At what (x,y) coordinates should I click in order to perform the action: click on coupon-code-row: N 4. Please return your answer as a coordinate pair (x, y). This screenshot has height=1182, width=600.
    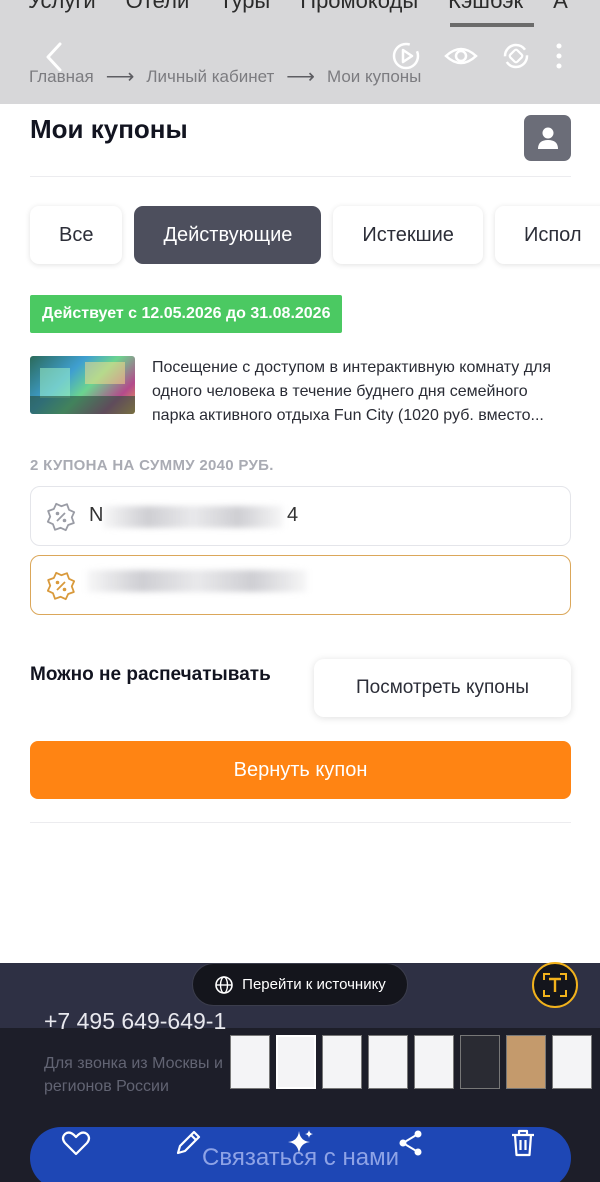
    Looking at the image, I should click on (300, 516).